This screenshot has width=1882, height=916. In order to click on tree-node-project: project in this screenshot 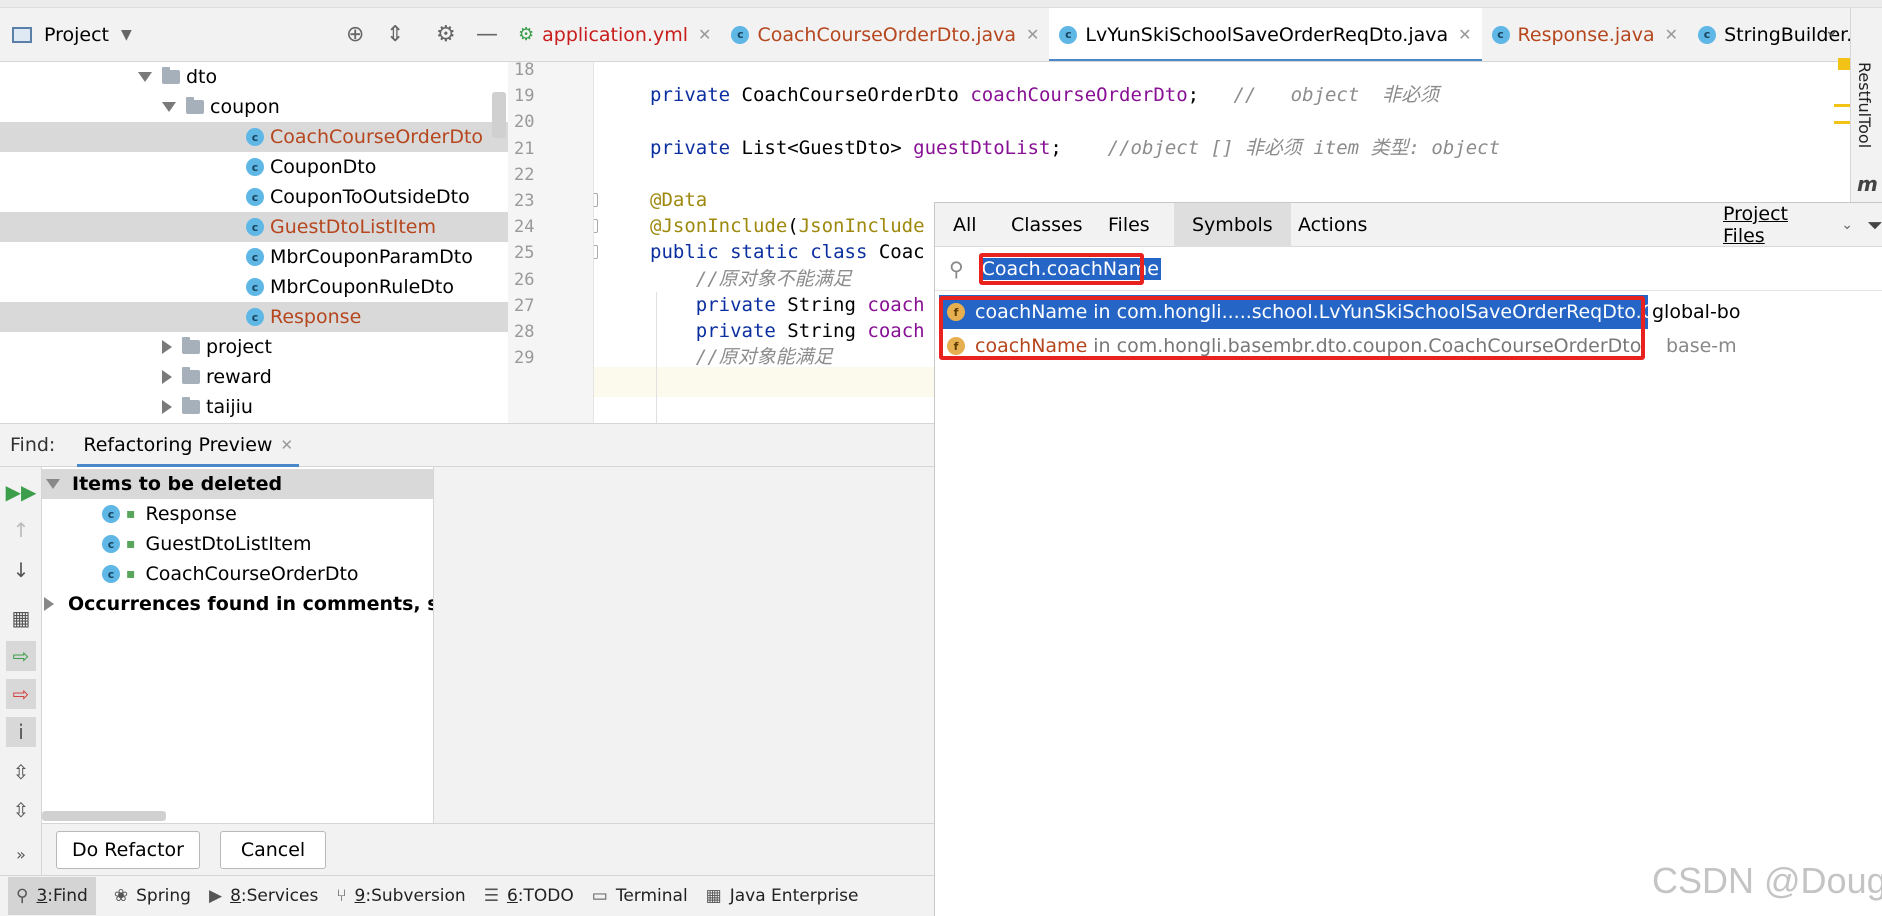, I will do `click(254, 347)`.